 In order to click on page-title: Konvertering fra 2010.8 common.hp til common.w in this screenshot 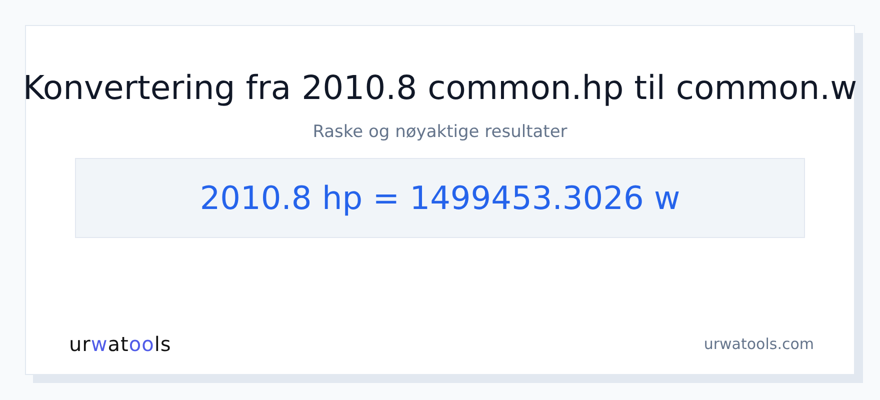, I will do `click(440, 88)`.